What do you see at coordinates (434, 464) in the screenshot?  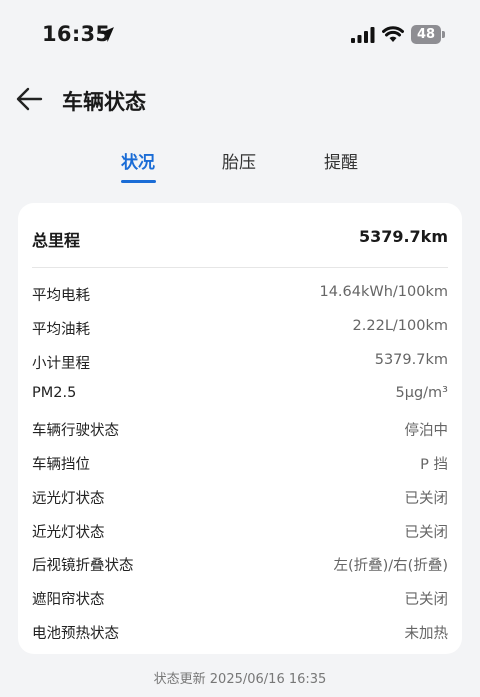 I see `row-value: P 挡` at bounding box center [434, 464].